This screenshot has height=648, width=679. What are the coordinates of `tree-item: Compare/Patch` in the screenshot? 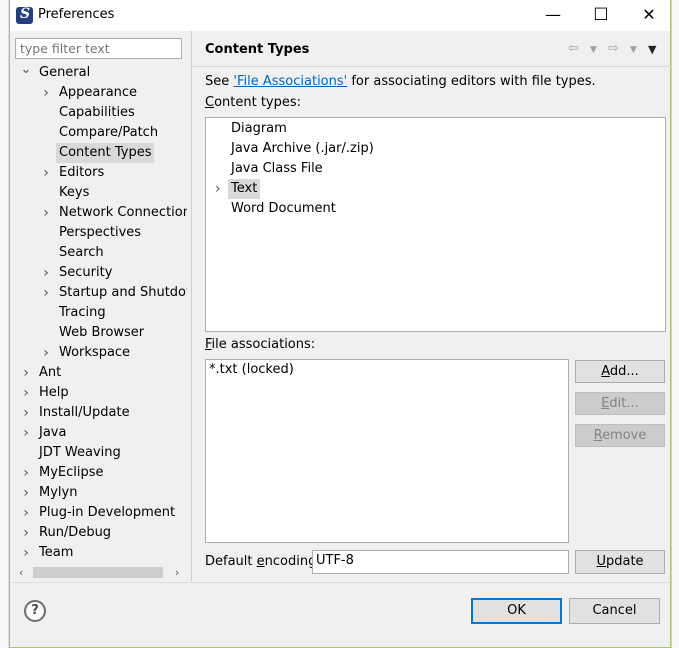 It's located at (101, 133).